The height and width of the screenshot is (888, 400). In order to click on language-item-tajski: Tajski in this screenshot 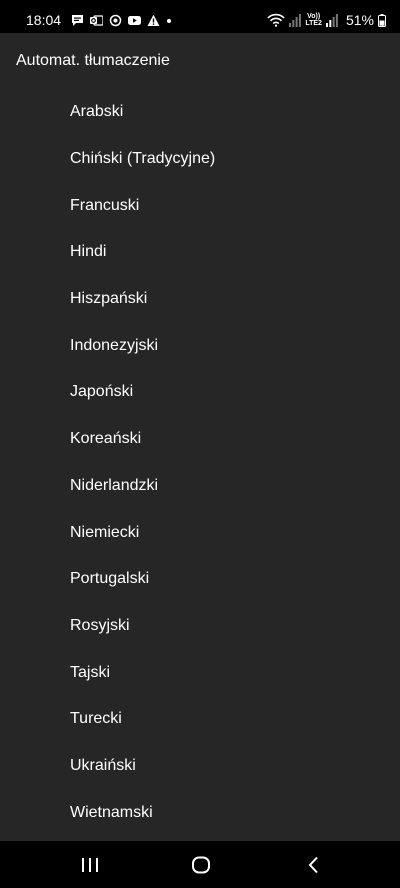, I will do `click(200, 672)`.